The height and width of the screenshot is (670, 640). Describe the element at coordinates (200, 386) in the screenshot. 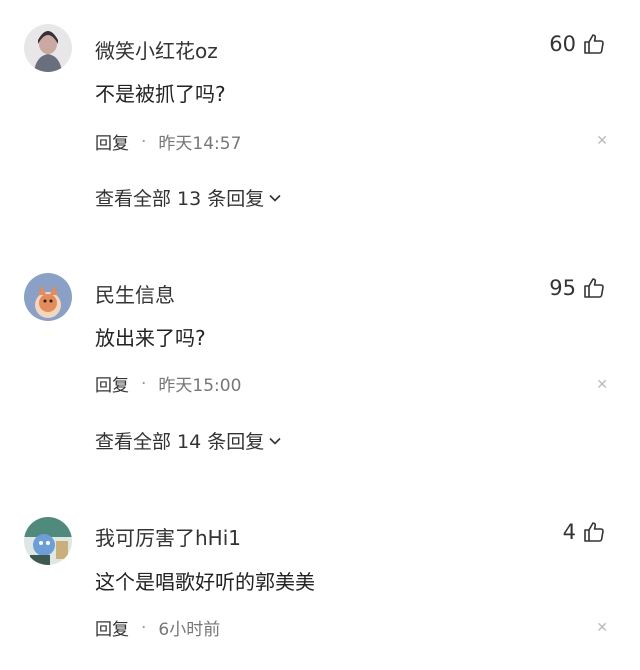

I see `timestamp: 昨天15:00` at that location.